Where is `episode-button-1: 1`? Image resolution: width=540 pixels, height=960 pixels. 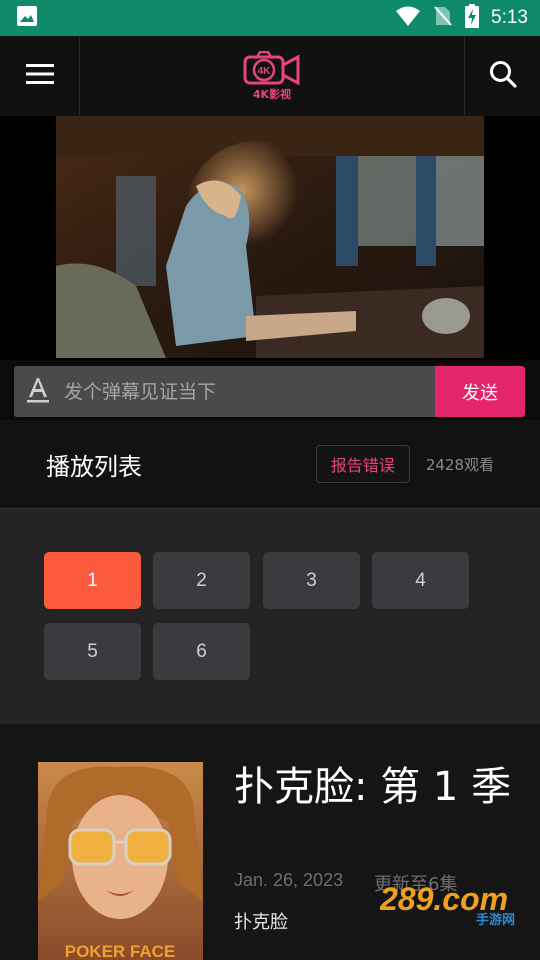
episode-button-1: 1 is located at coordinates (92, 580).